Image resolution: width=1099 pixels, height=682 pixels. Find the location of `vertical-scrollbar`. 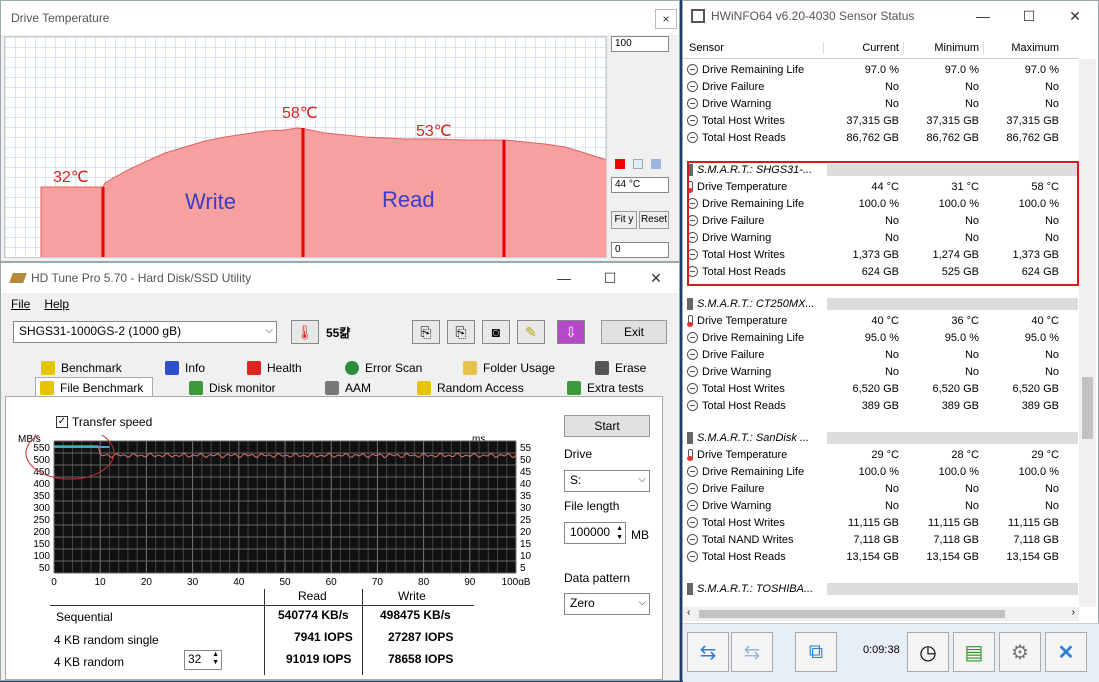

vertical-scrollbar is located at coordinates (1087, 333).